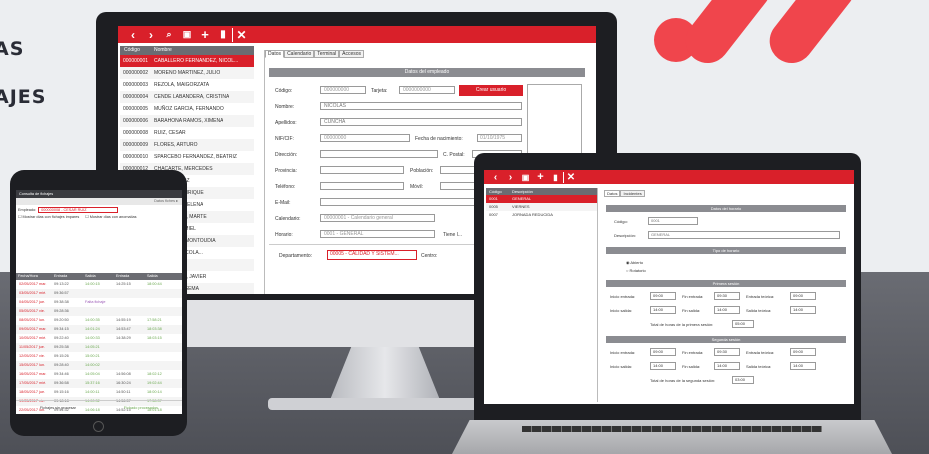 This screenshot has width=929, height=454. What do you see at coordinates (379, 154) in the screenshot?
I see `direccion-field` at bounding box center [379, 154].